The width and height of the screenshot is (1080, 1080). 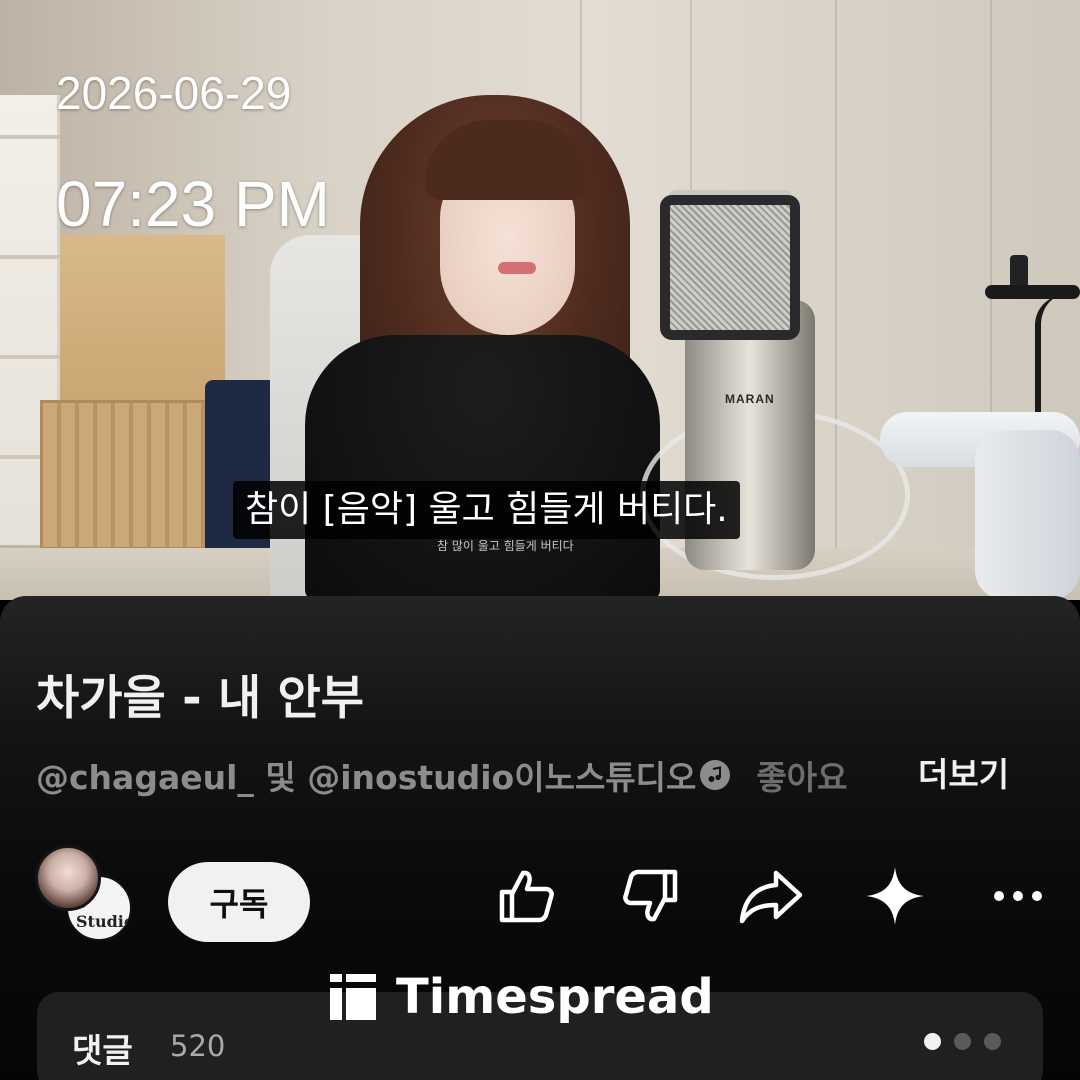 What do you see at coordinates (715, 775) in the screenshot?
I see `music-note-icon` at bounding box center [715, 775].